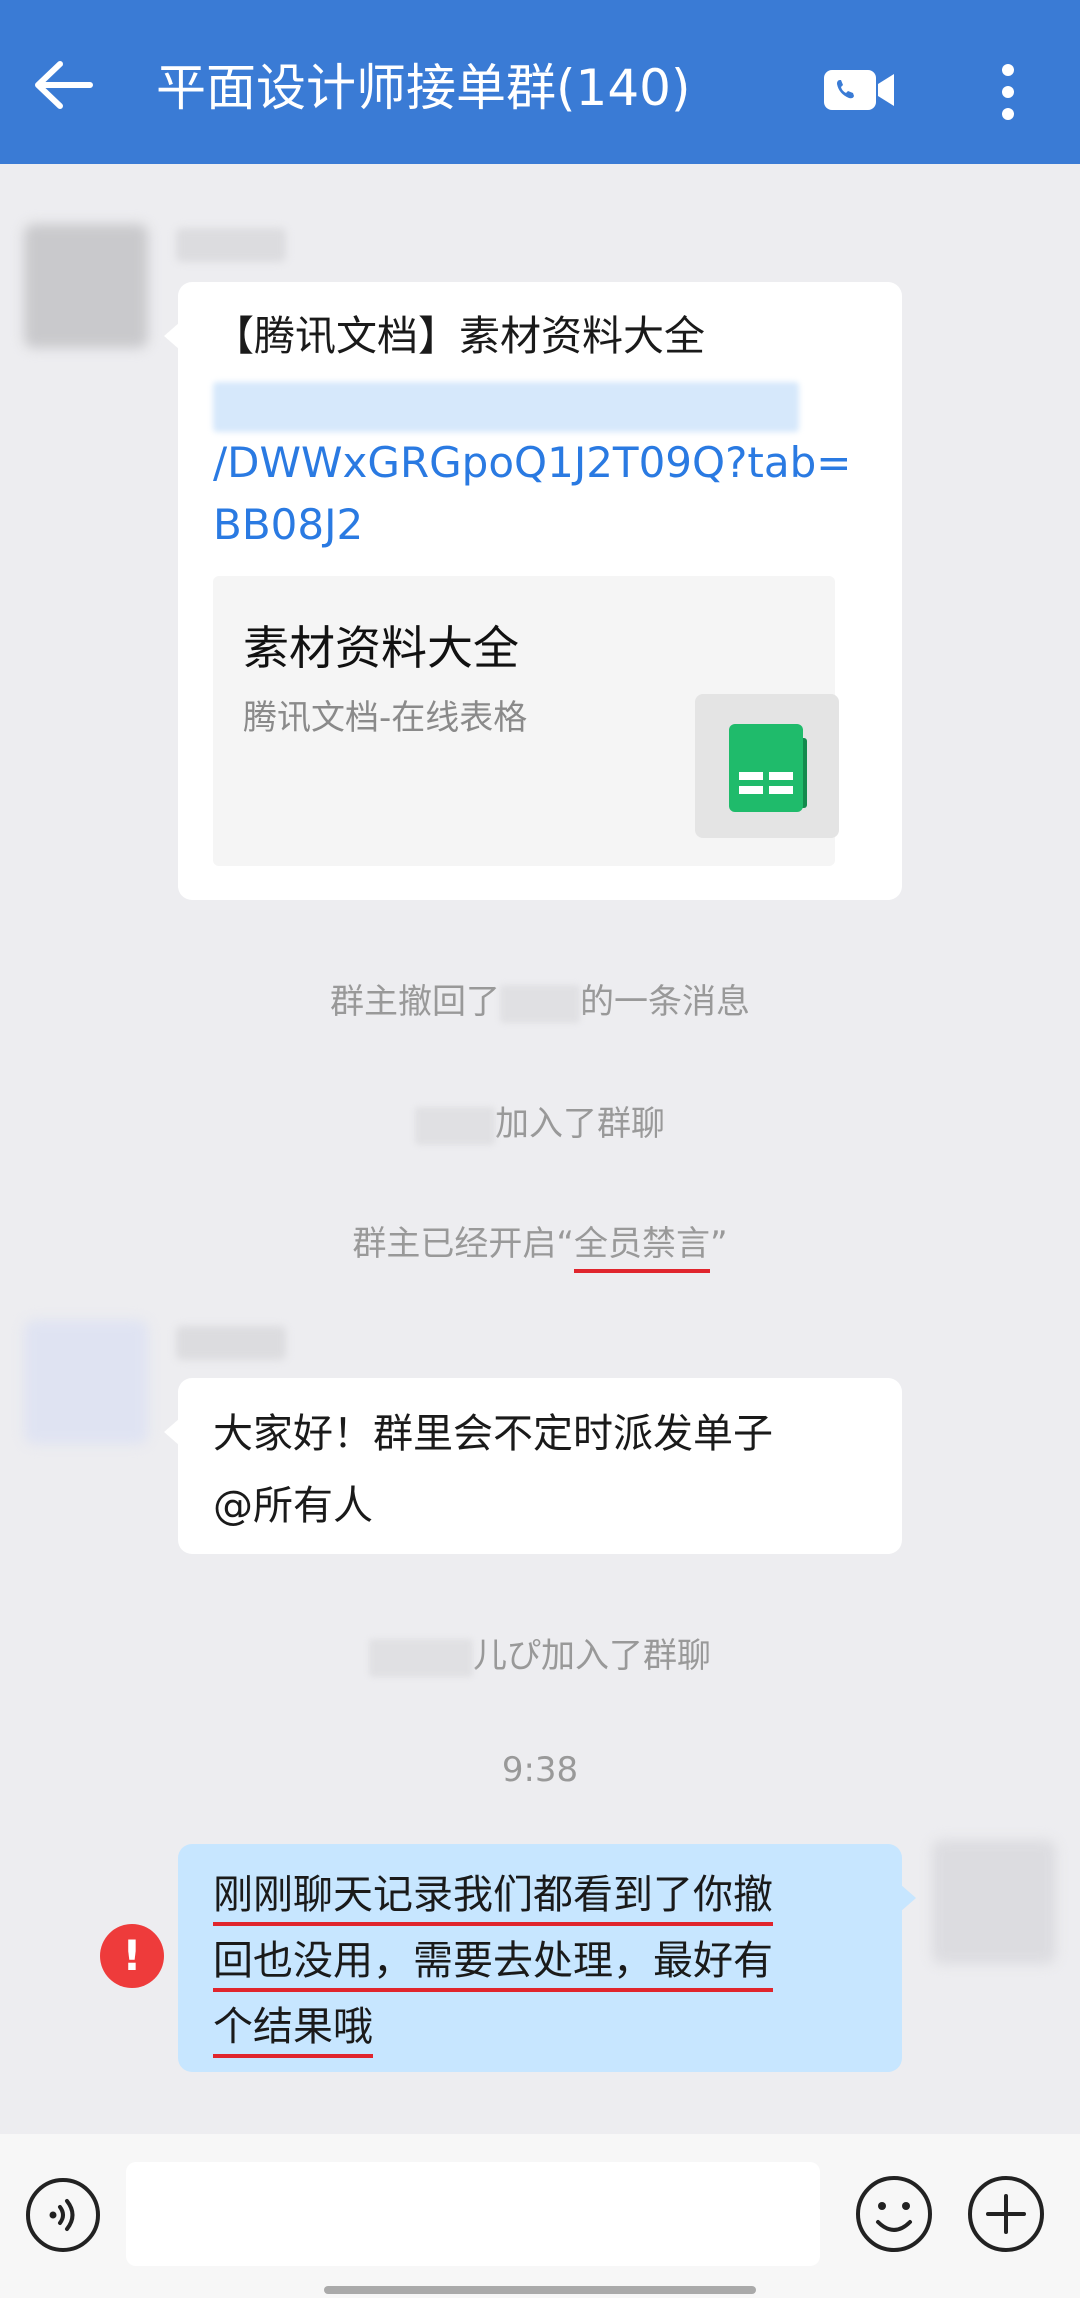 This screenshot has height=2298, width=1080. What do you see at coordinates (719, 1244) in the screenshot?
I see `mute-suffix: ”` at bounding box center [719, 1244].